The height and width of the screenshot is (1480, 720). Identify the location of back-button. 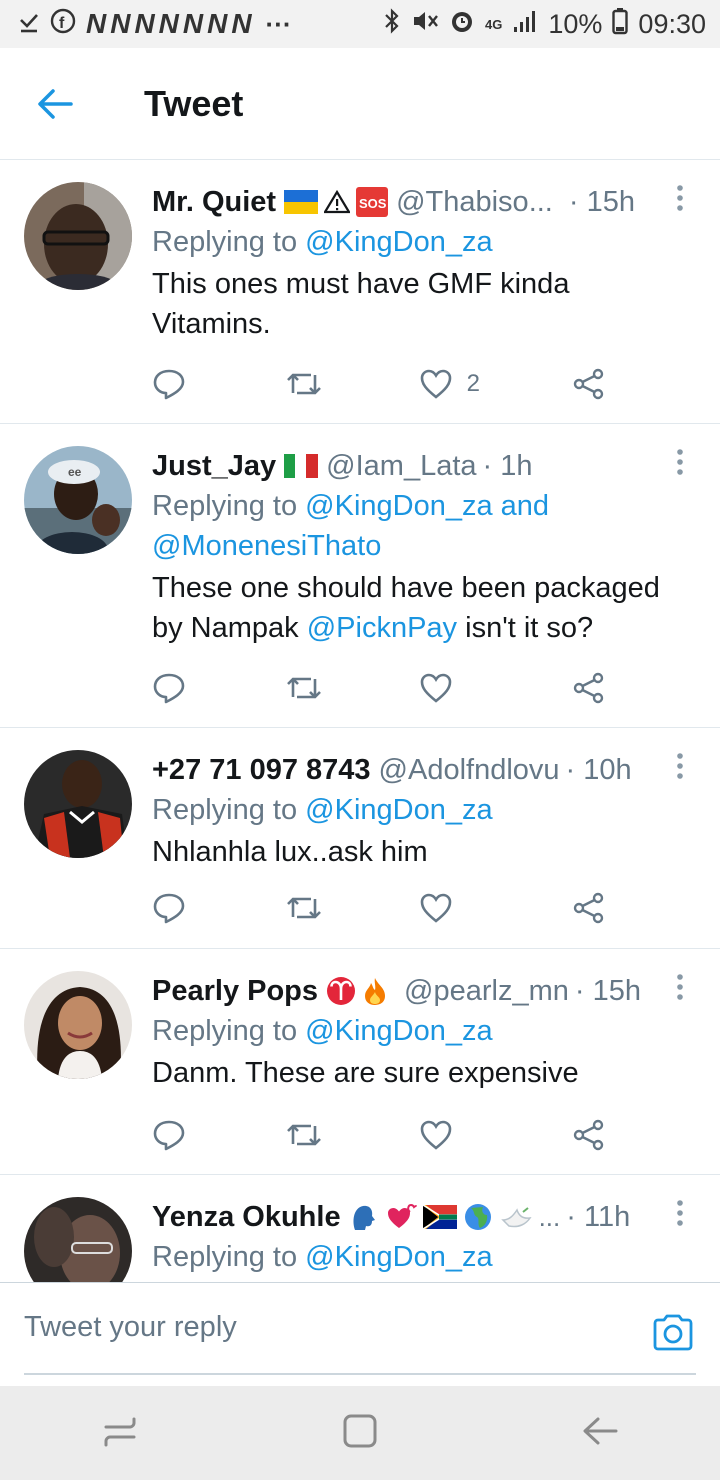
(55, 104).